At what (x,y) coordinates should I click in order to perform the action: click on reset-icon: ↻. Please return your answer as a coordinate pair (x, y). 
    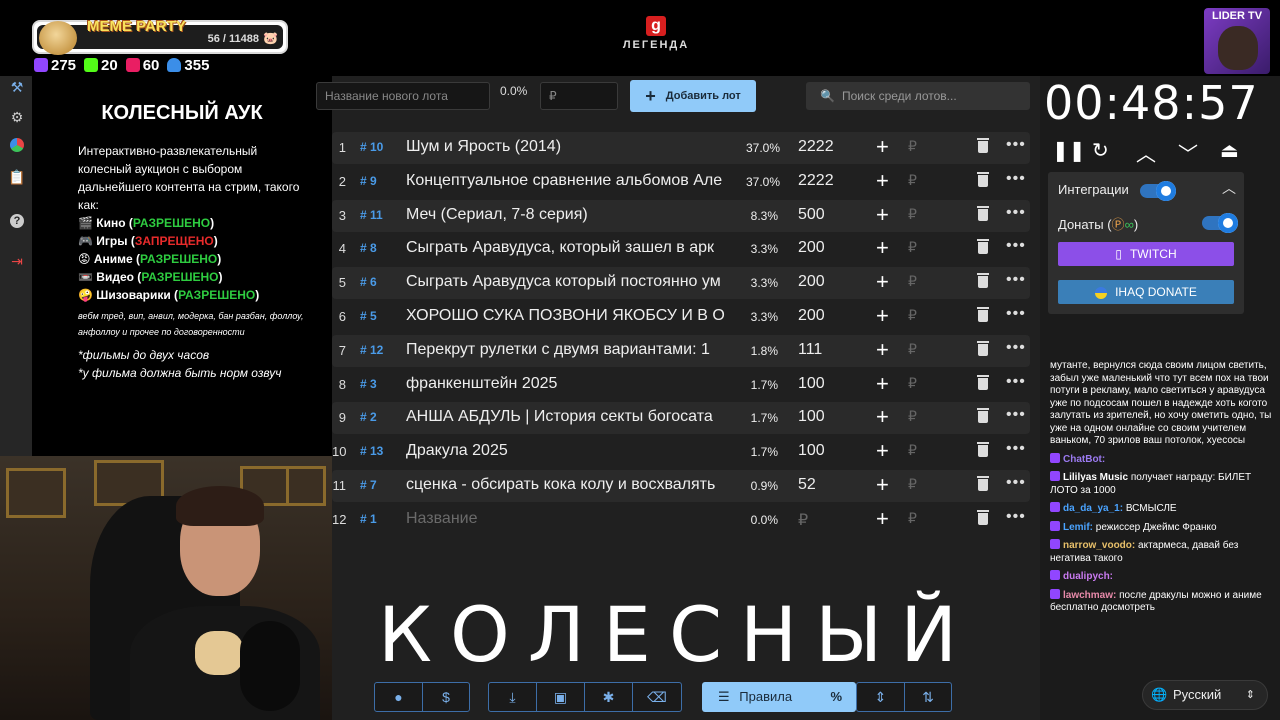
    Looking at the image, I should click on (1100, 150).